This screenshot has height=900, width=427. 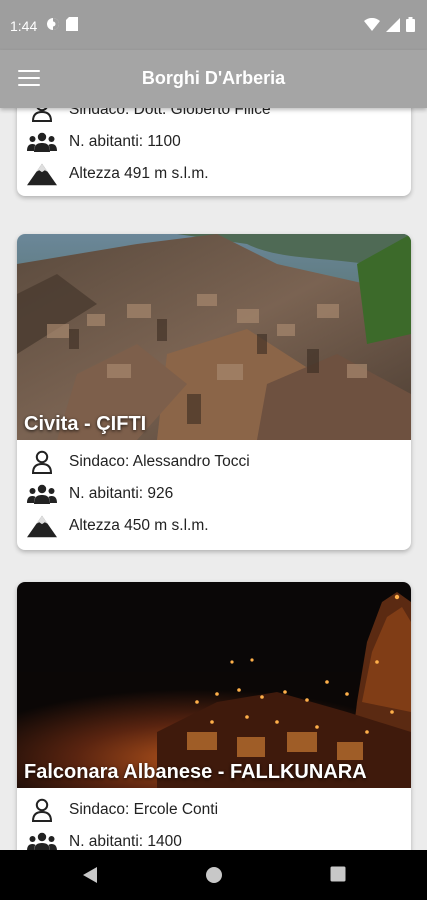 What do you see at coordinates (24, 26) in the screenshot?
I see `status-time: 1:44` at bounding box center [24, 26].